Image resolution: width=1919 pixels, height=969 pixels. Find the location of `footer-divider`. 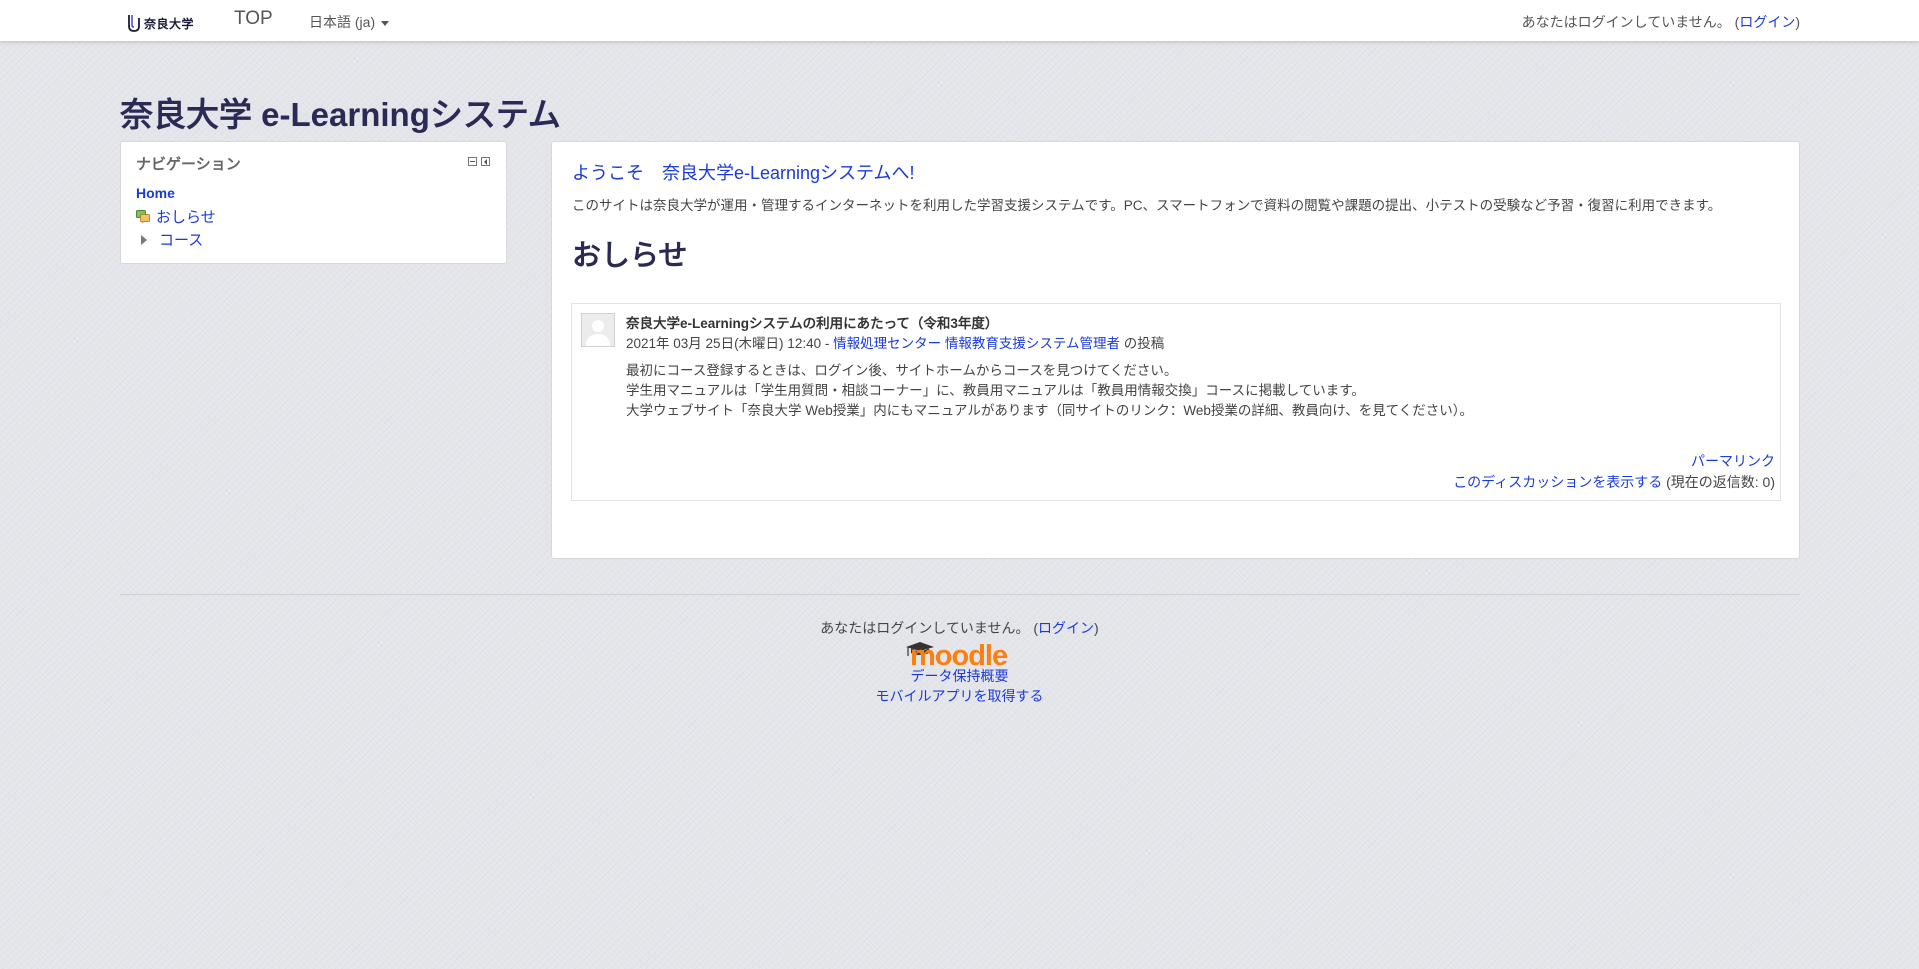

footer-divider is located at coordinates (960, 594).